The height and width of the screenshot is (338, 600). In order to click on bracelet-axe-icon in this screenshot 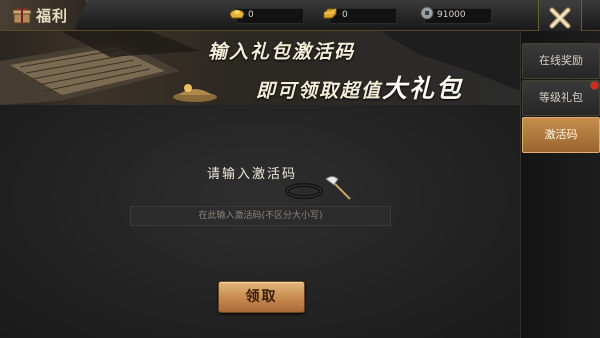, I will do `click(318, 188)`.